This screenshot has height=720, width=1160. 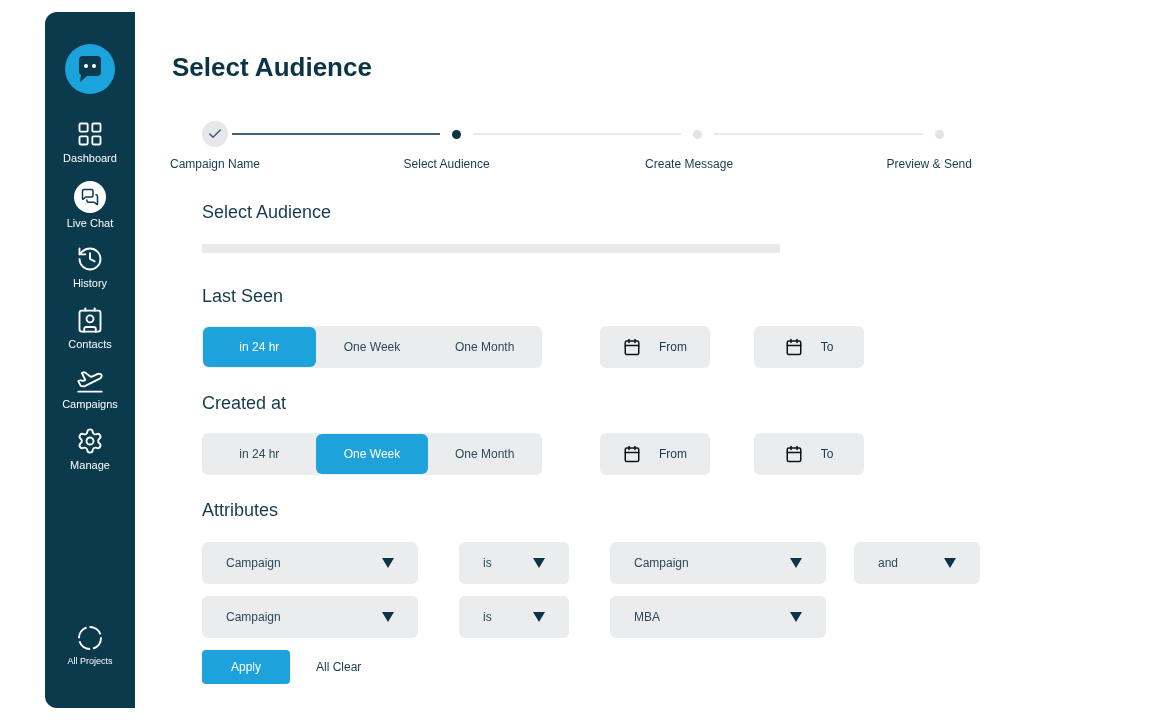 What do you see at coordinates (215, 134) in the screenshot?
I see `check-icon` at bounding box center [215, 134].